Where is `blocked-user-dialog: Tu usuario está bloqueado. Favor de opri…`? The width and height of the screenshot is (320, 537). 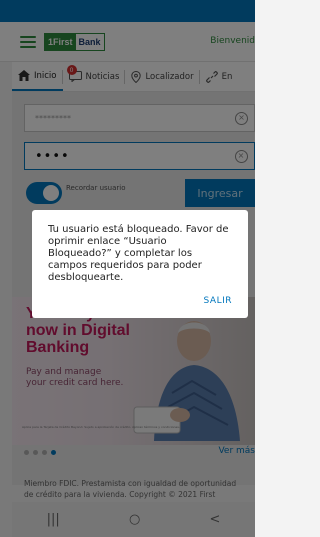 blocked-user-dialog: Tu usuario está bloqueado. Favor de opri… is located at coordinates (140, 264).